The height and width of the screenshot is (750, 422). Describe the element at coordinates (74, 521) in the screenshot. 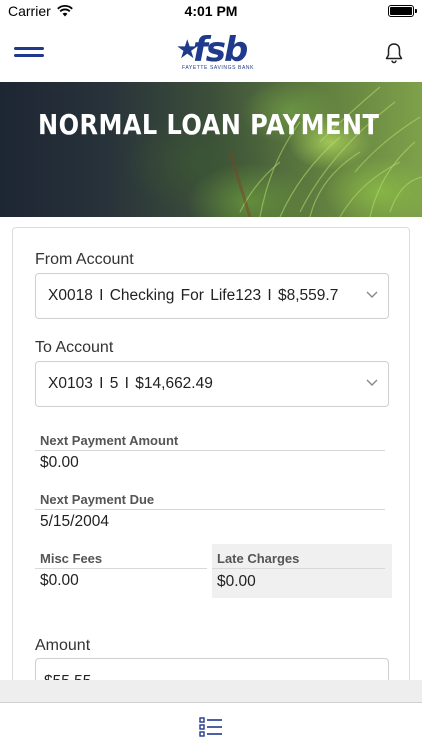

I see `next-payment-due-value: 5/15/2004` at that location.